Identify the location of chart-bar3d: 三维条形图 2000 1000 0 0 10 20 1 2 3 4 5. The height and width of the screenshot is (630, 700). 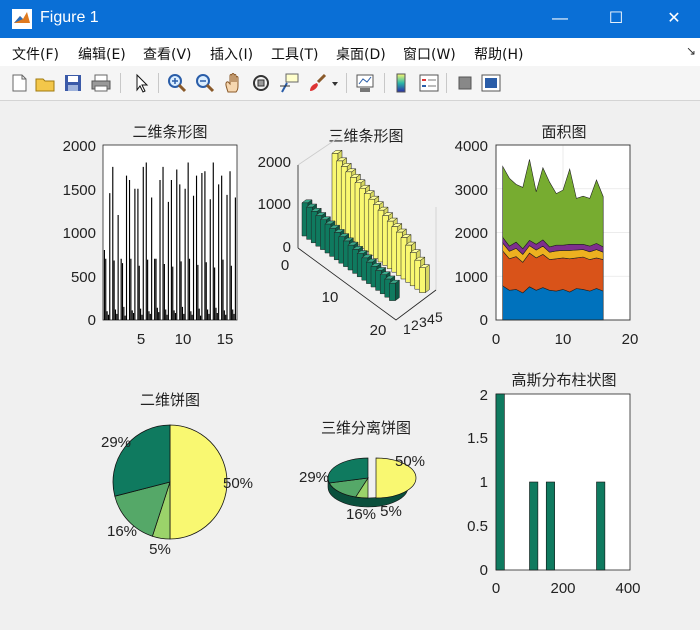
(350, 233).